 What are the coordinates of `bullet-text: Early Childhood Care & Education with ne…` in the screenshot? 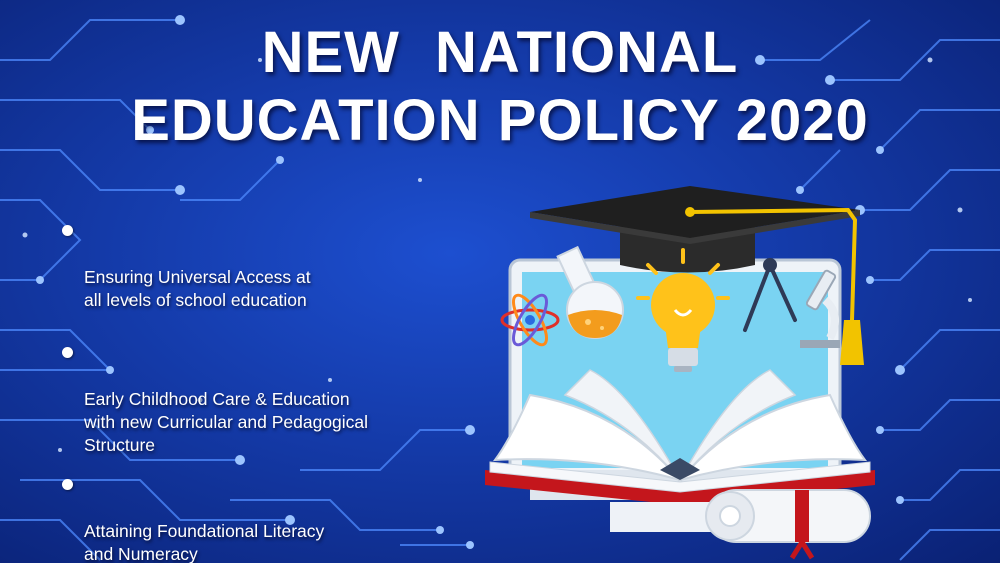 It's located at (226, 422).